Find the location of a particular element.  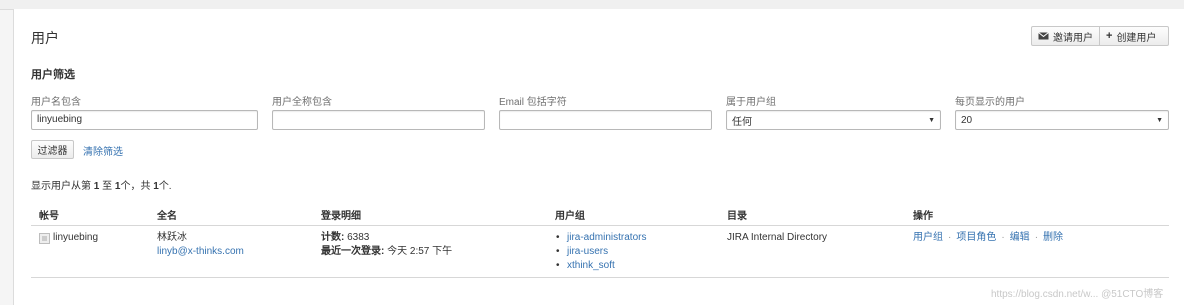

fullname-filter-input is located at coordinates (378, 120).